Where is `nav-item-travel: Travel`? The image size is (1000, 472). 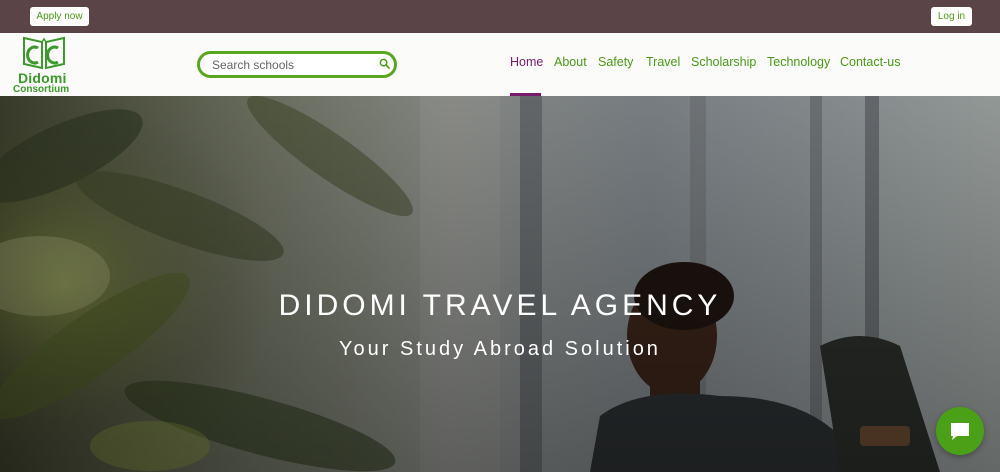 nav-item-travel: Travel is located at coordinates (663, 62).